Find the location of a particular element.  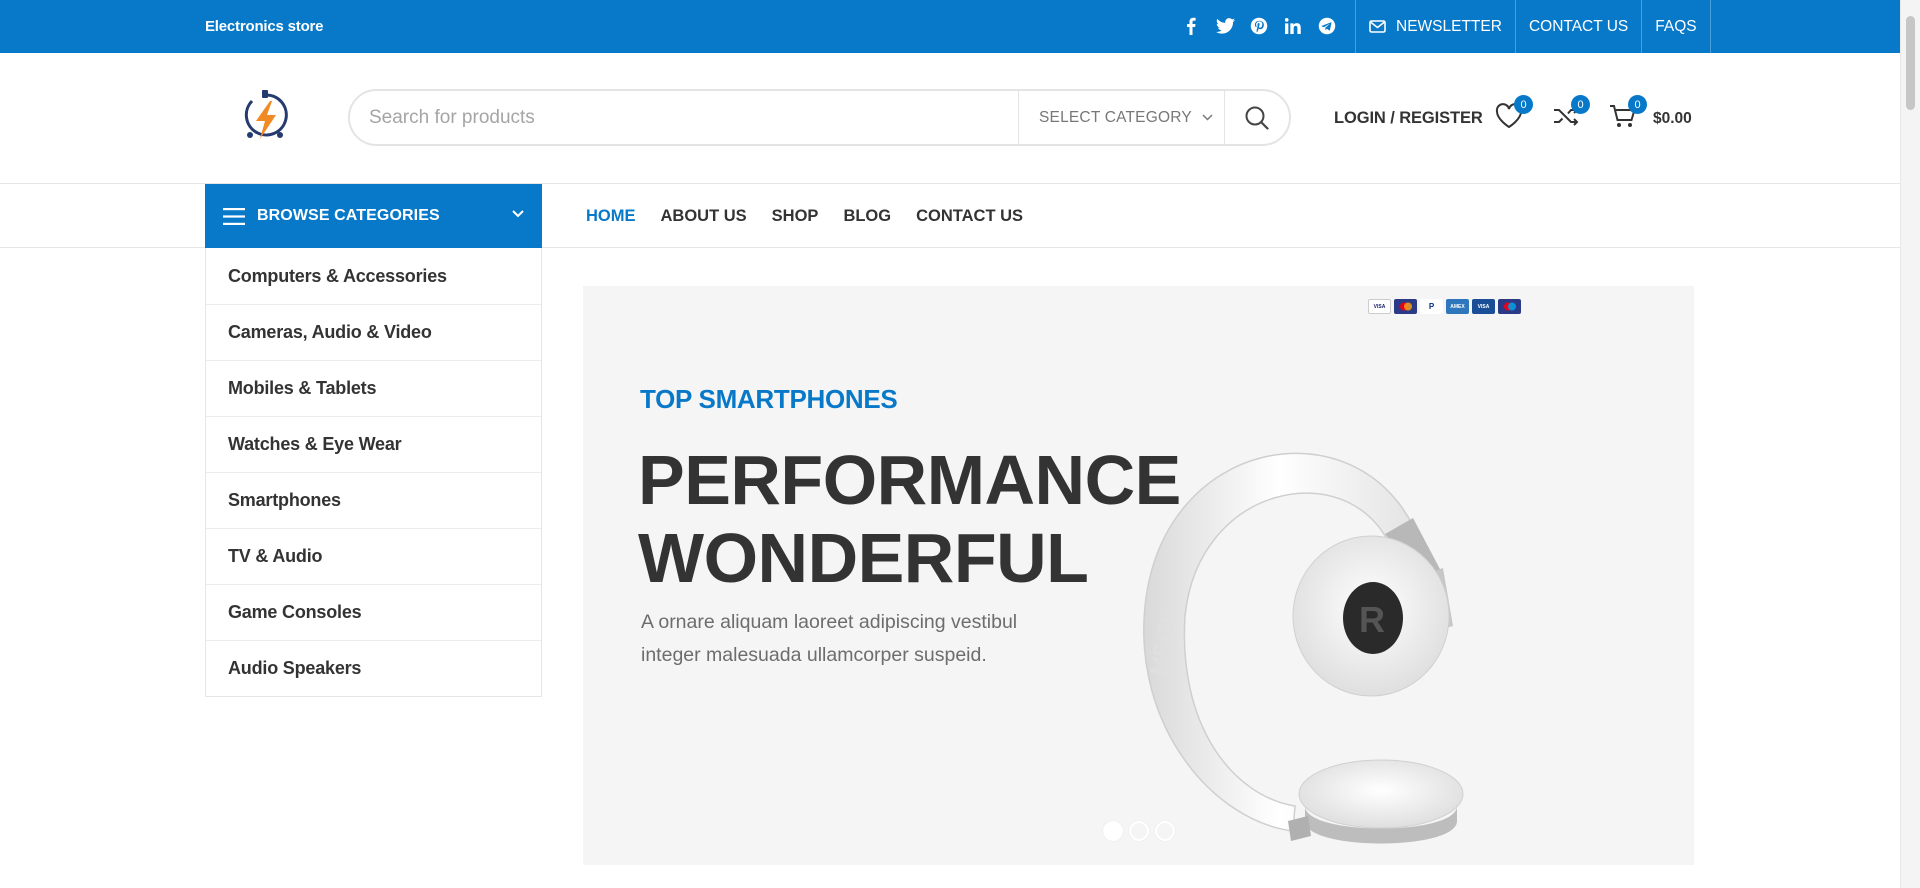

svg-text: R is located at coordinates (1372, 619).